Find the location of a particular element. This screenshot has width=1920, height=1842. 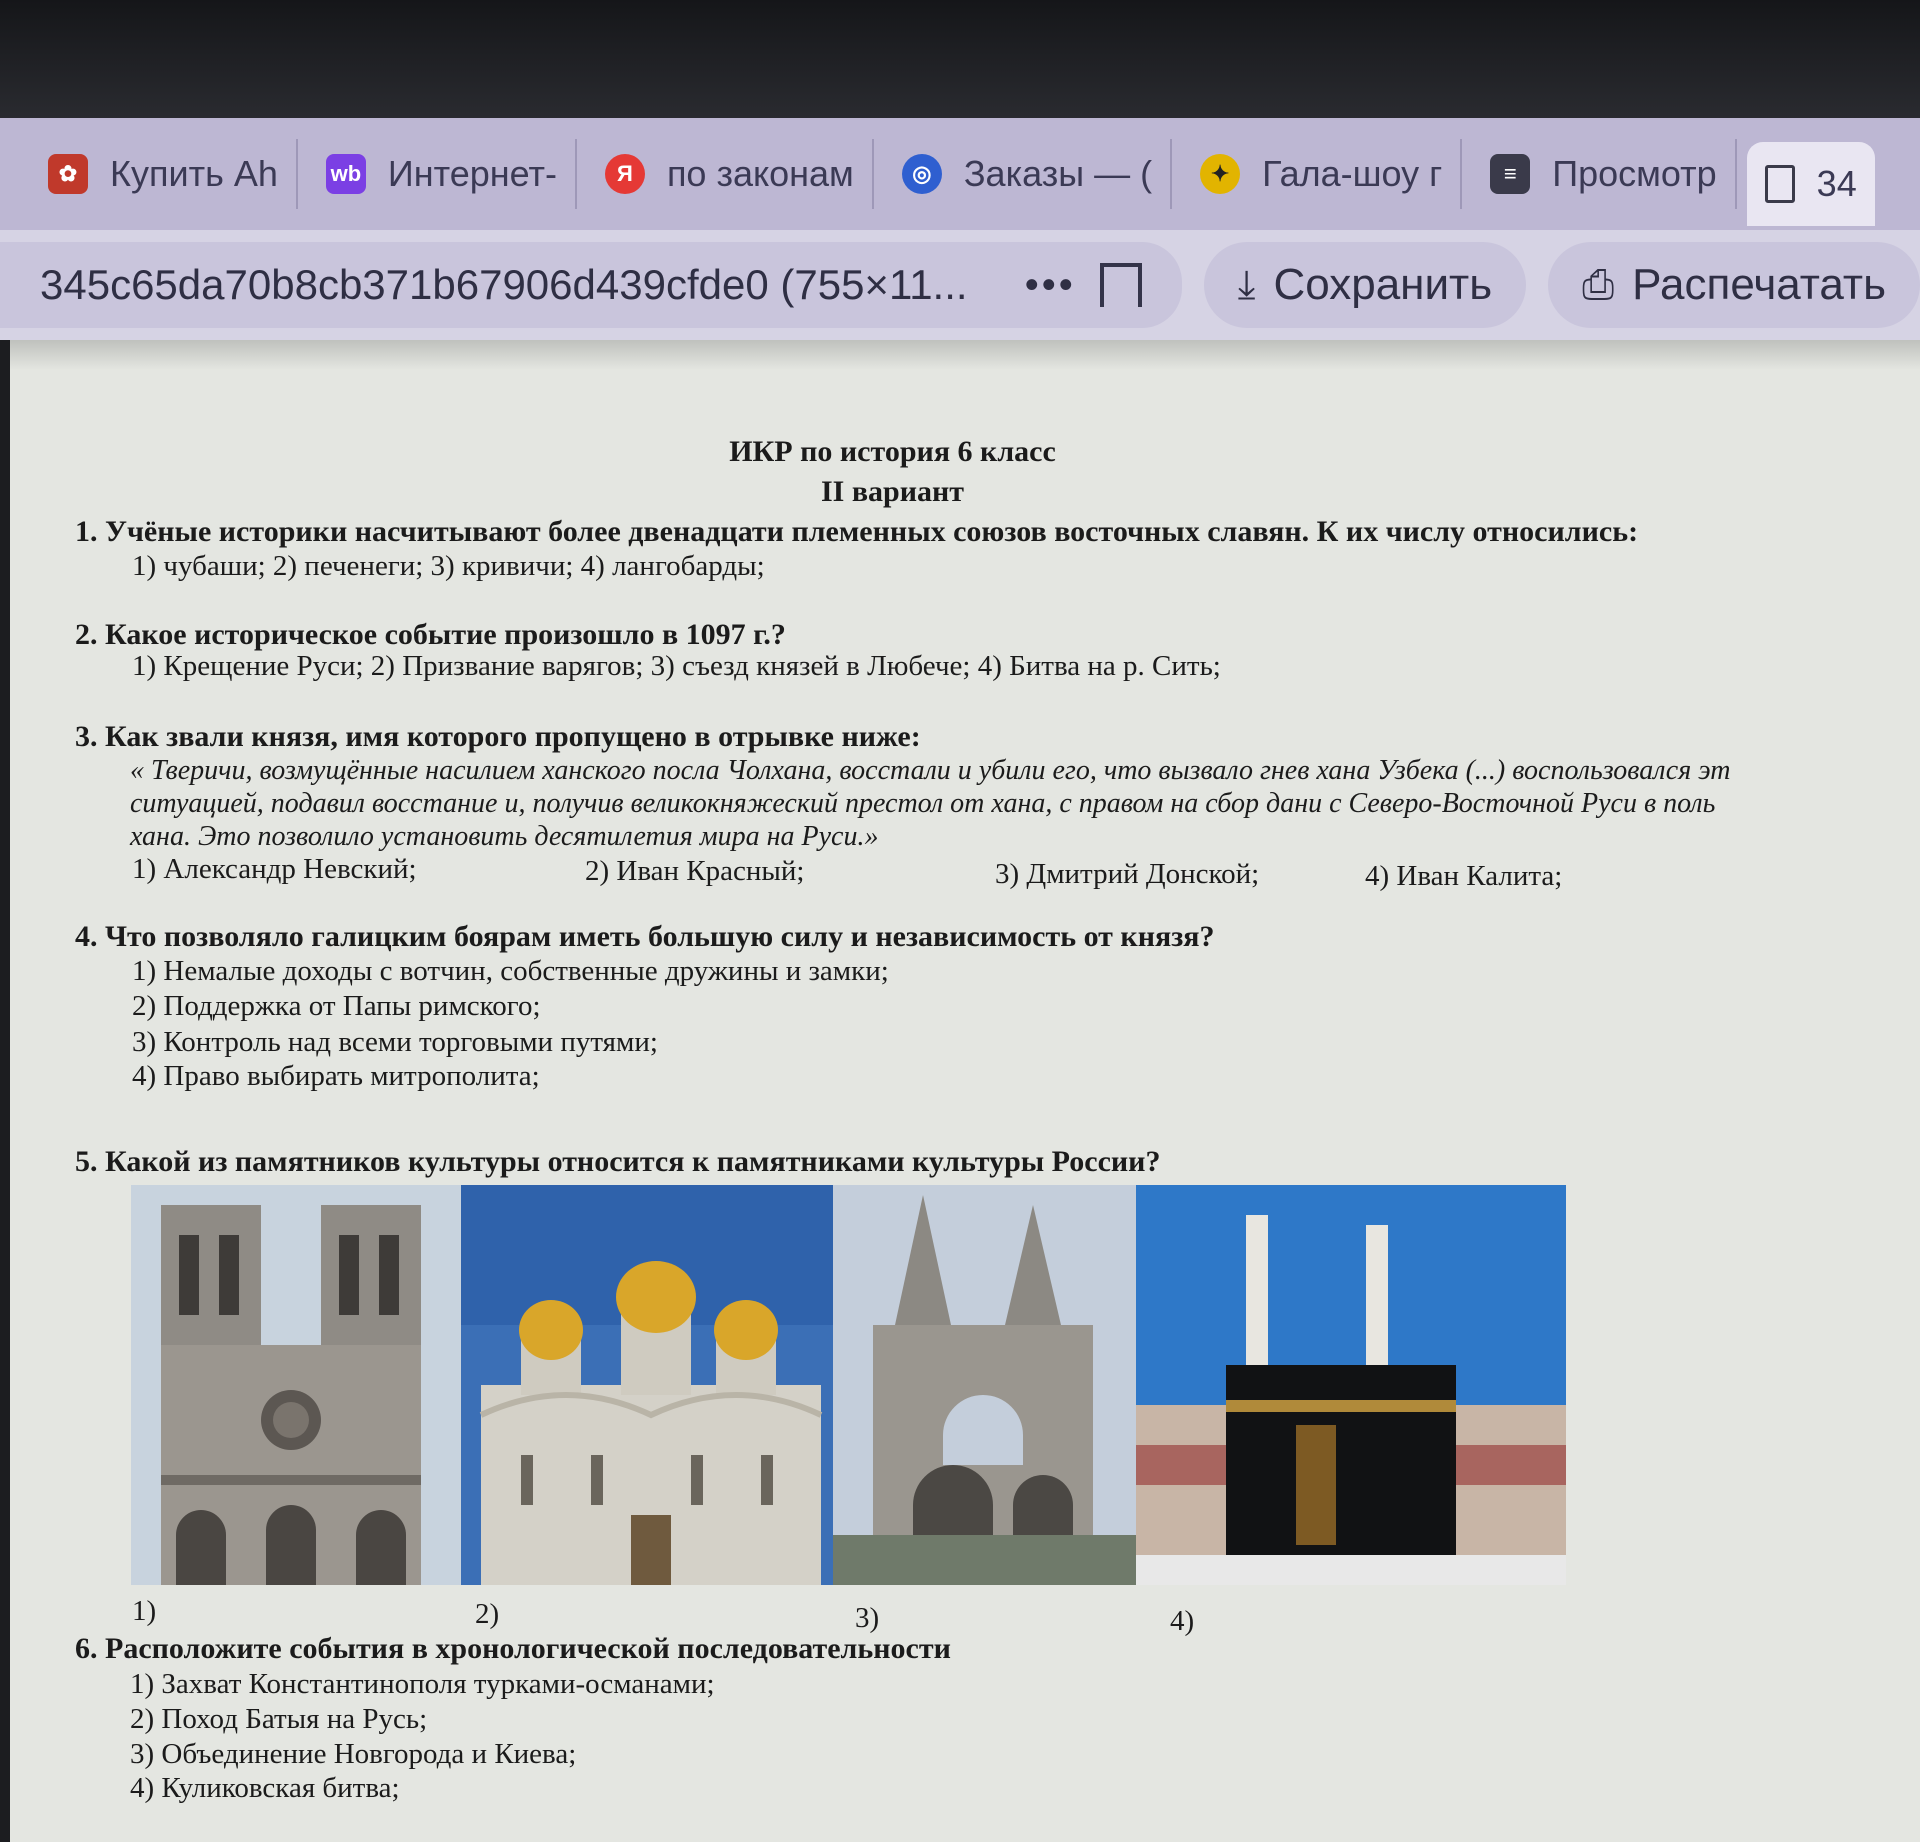

wb-icon: wb is located at coordinates (345, 174).